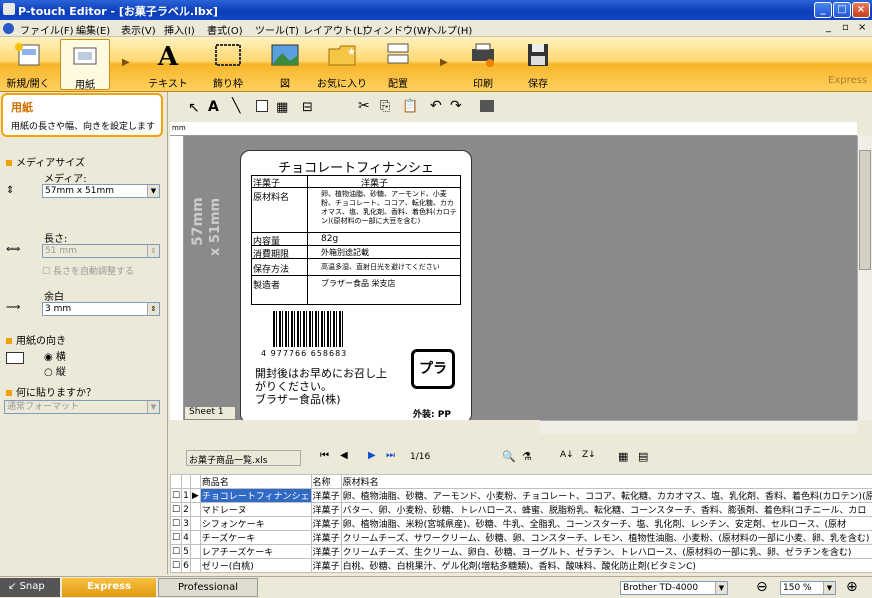 The image size is (872, 598). What do you see at coordinates (538, 64) in the screenshot?
I see `save-button: 保存` at bounding box center [538, 64].